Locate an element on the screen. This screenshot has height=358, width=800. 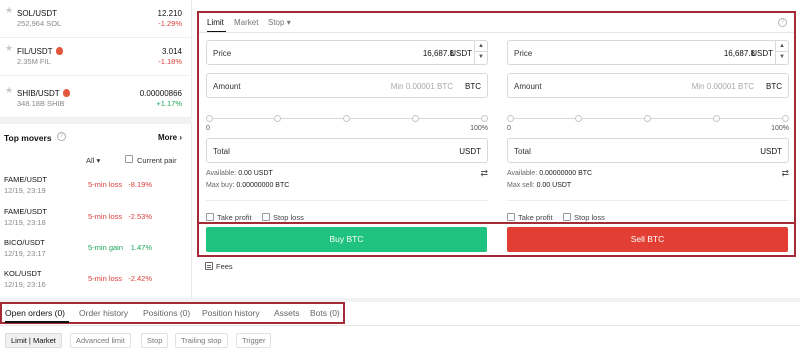
caret-down-icon: ▾ is located at coordinates (98, 160).